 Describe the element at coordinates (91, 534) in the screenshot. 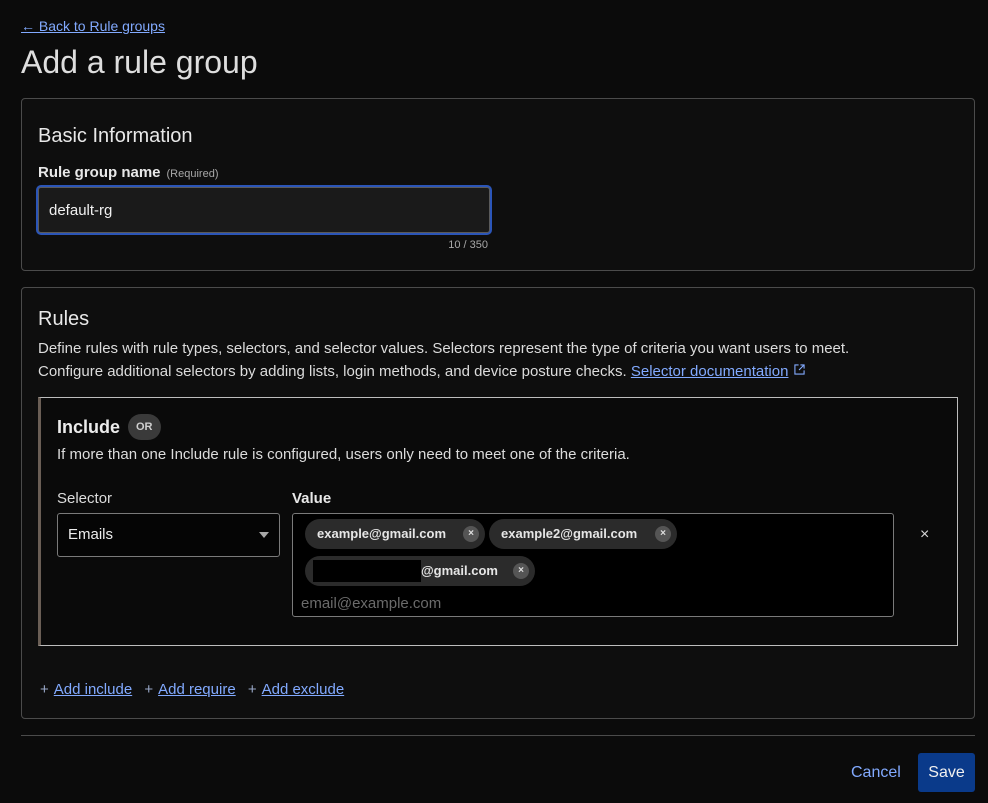

I see `selector-dropdown-value: Emails` at that location.